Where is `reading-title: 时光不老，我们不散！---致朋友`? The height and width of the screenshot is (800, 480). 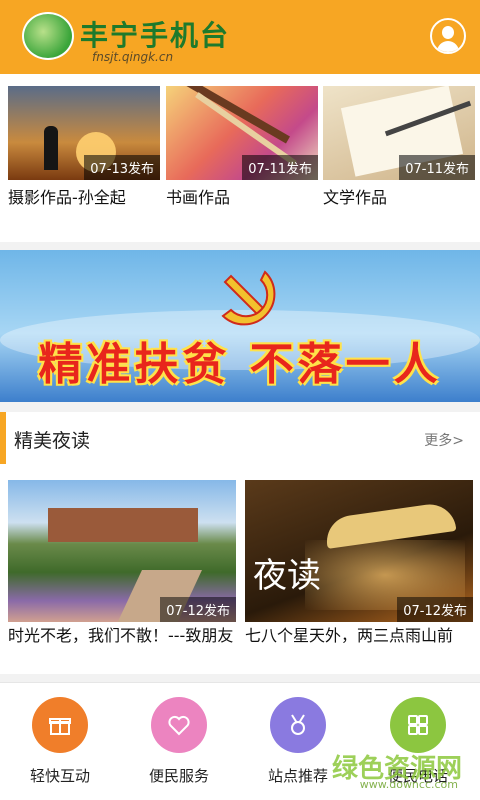 reading-title: 时光不老，我们不散！---致朋友 is located at coordinates (121, 635).